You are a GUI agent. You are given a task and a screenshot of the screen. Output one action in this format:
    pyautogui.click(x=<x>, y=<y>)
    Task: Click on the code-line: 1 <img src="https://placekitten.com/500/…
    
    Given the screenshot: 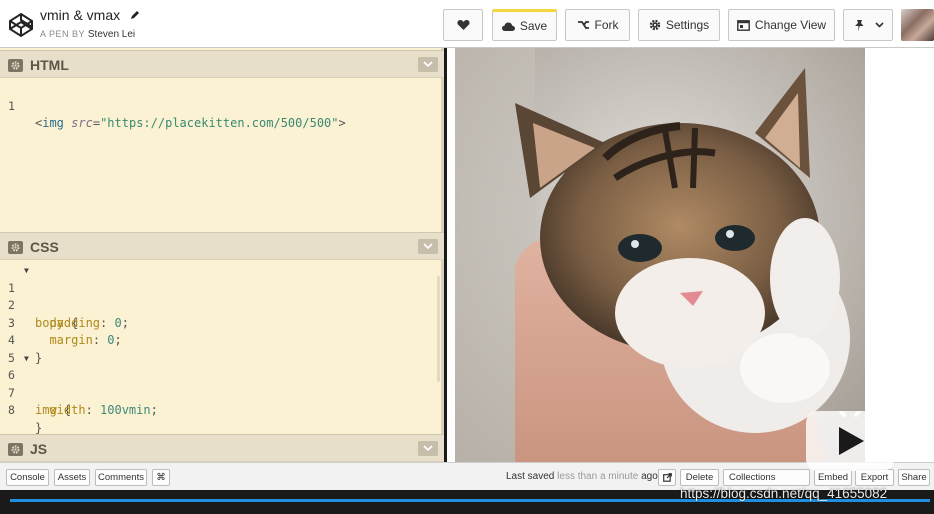 What is the action you would take?
    pyautogui.click(x=222, y=105)
    